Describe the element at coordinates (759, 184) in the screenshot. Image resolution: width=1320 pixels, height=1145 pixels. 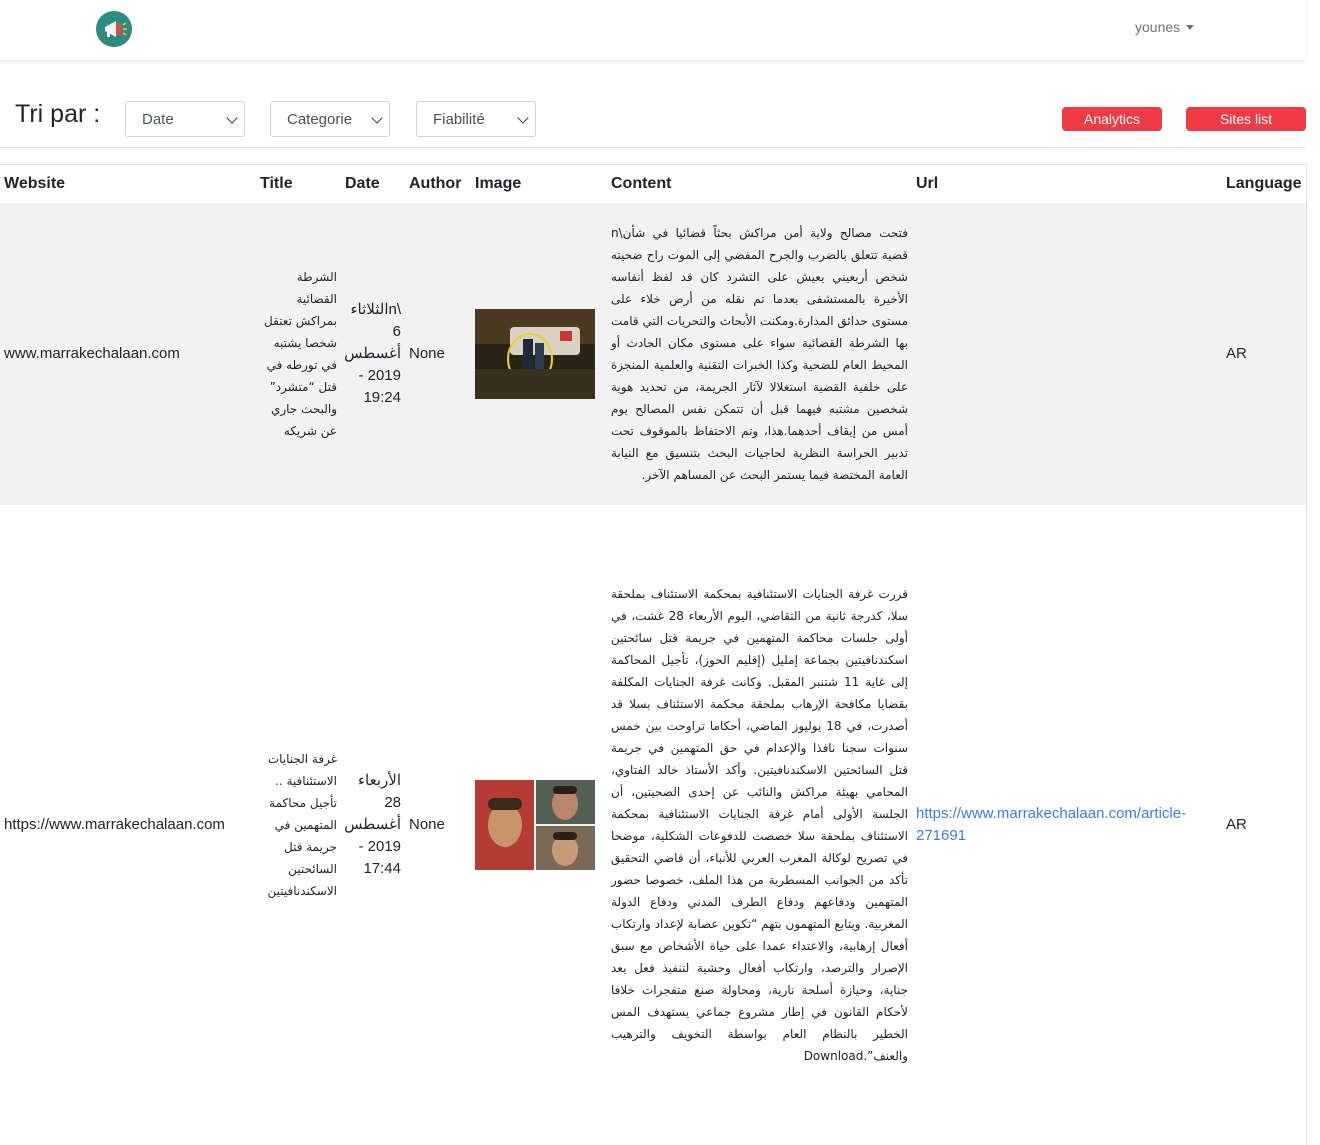
I see `header-content: Content` at that location.